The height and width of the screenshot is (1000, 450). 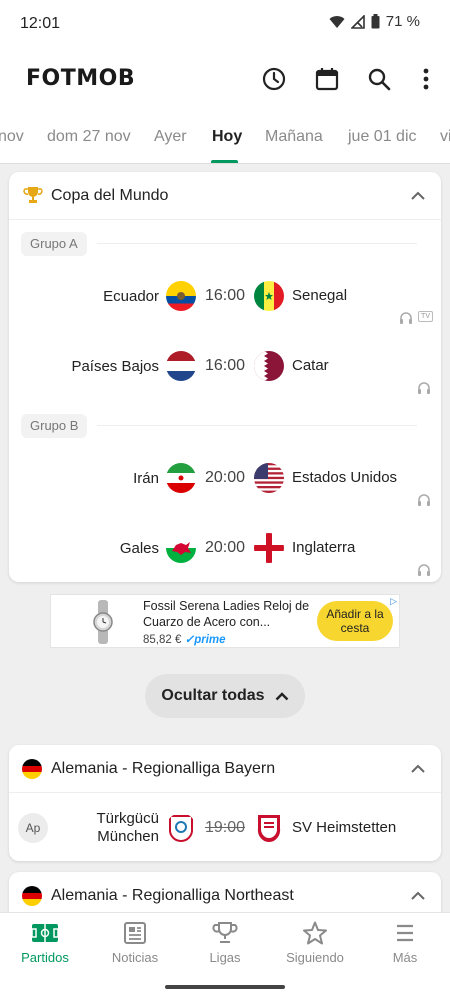 What do you see at coordinates (146, 478) in the screenshot?
I see `home-team: Irán` at bounding box center [146, 478].